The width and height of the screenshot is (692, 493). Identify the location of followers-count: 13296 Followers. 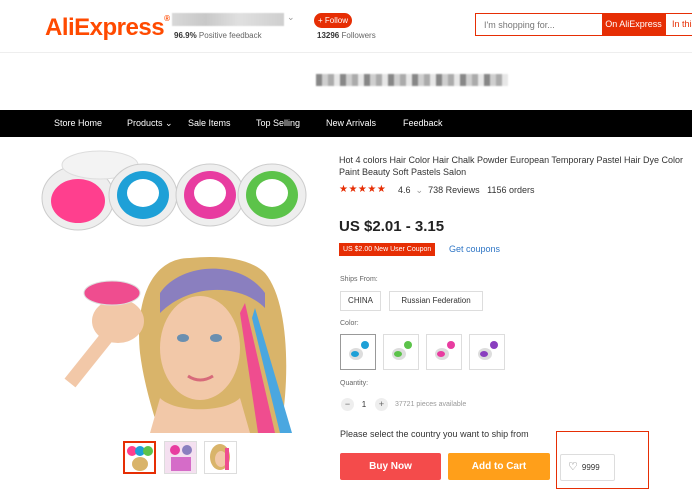
(346, 35).